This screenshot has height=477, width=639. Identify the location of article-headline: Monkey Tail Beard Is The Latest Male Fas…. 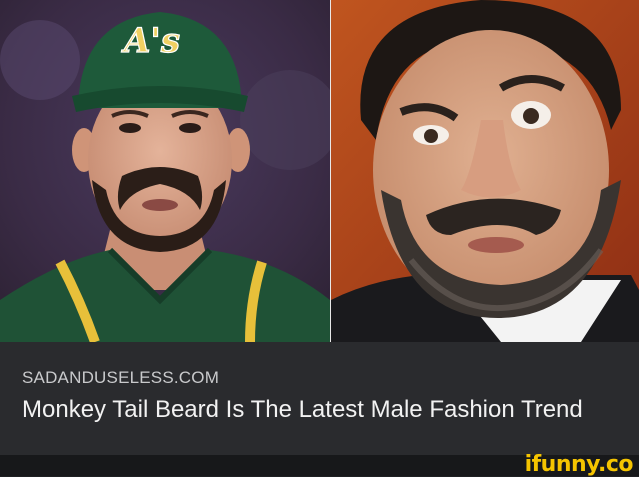
(327, 410).